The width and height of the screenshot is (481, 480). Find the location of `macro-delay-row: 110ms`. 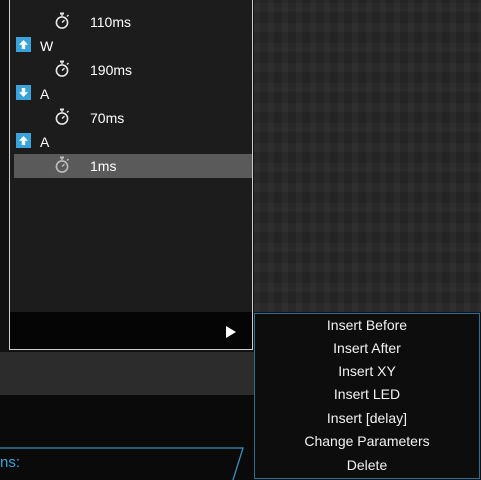

macro-delay-row: 110ms is located at coordinates (131, 22).